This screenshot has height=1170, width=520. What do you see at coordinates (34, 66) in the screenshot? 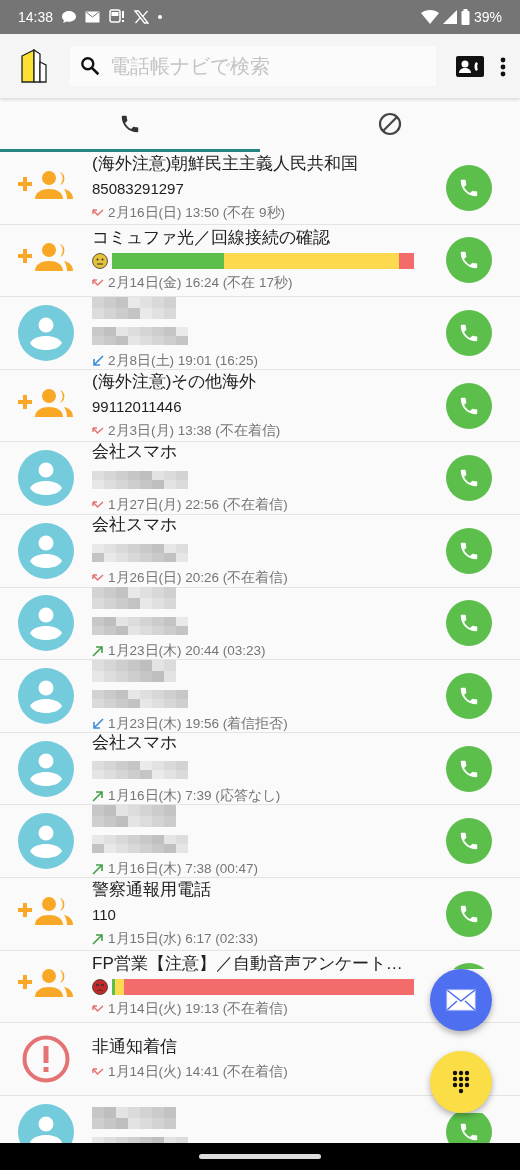
I see `app-logo` at bounding box center [34, 66].